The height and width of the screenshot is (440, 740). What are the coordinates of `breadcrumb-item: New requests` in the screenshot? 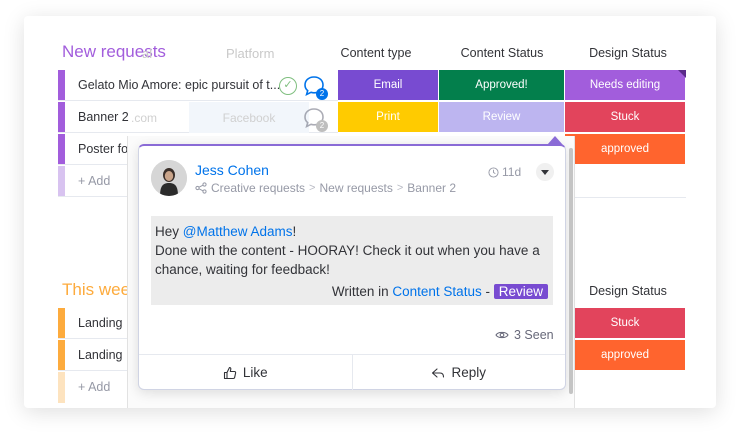 It's located at (355, 188).